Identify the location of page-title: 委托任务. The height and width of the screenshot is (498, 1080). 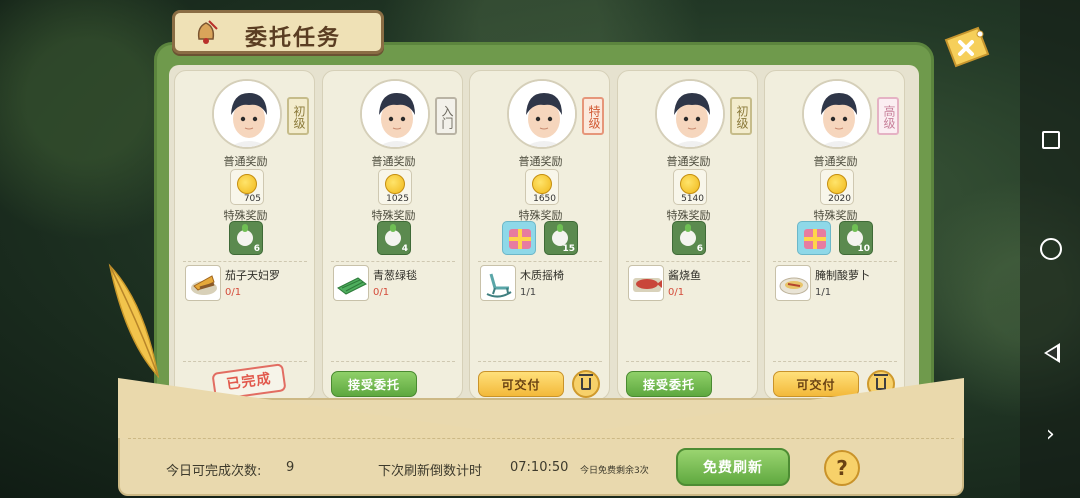
(293, 38).